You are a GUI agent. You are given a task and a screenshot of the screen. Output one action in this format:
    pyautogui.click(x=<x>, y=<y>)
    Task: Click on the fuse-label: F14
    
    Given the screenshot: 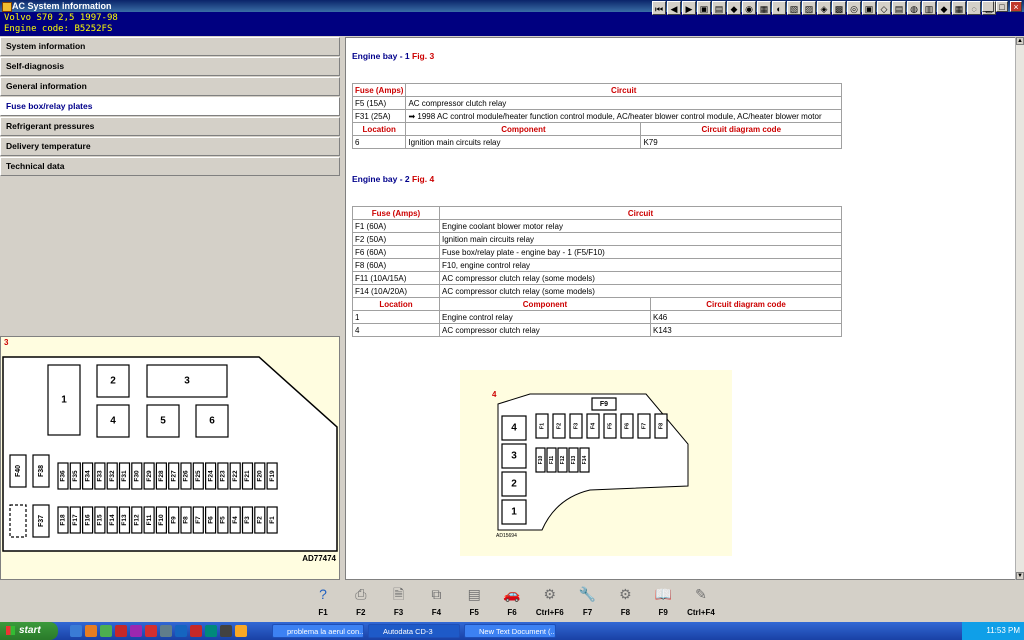 What is the action you would take?
    pyautogui.click(x=585, y=459)
    